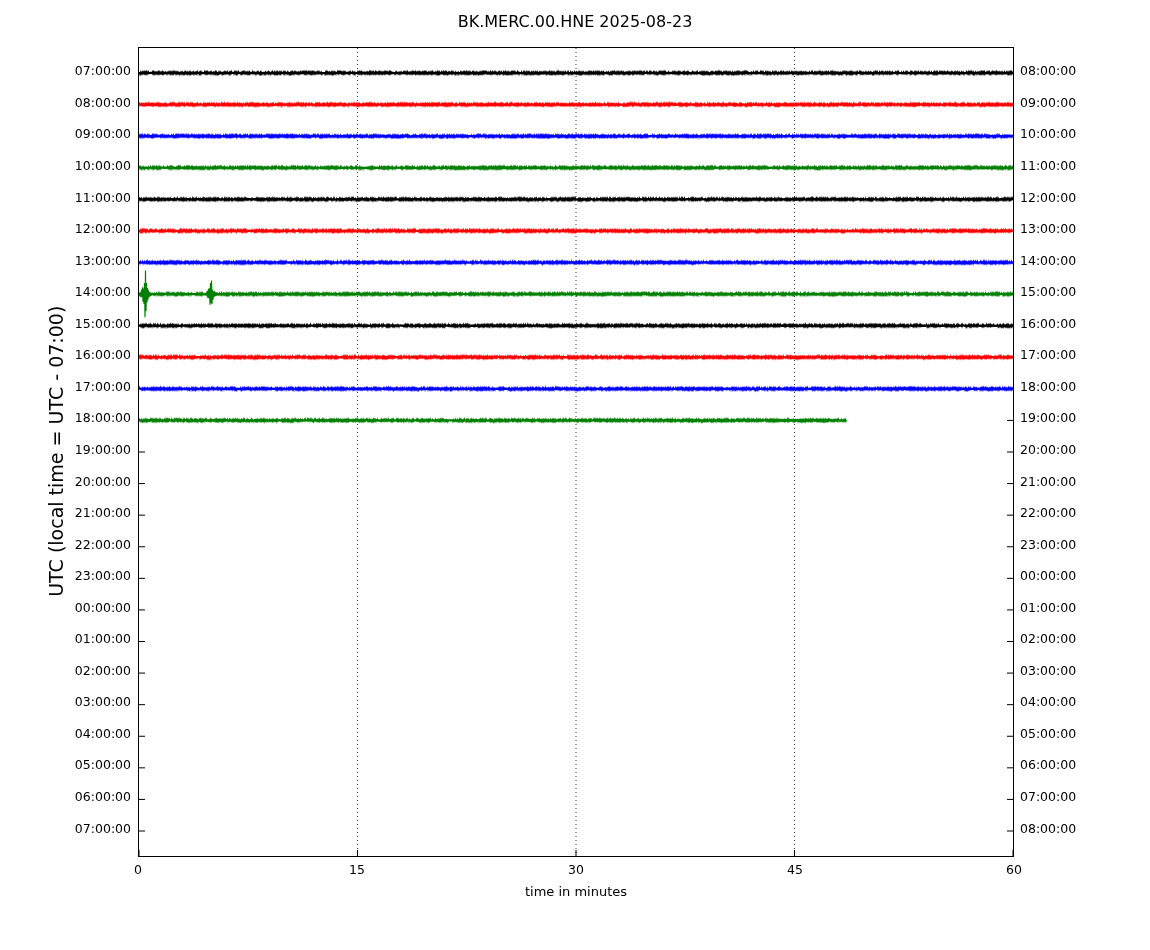 The height and width of the screenshot is (950, 1150). I want to click on x-axis-label: time in minutes, so click(576, 891).